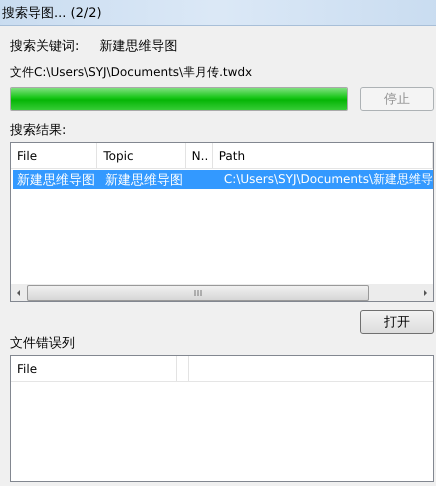 Image resolution: width=436 pixels, height=486 pixels. What do you see at coordinates (397, 322) in the screenshot?
I see `open-button: 打开` at bounding box center [397, 322].